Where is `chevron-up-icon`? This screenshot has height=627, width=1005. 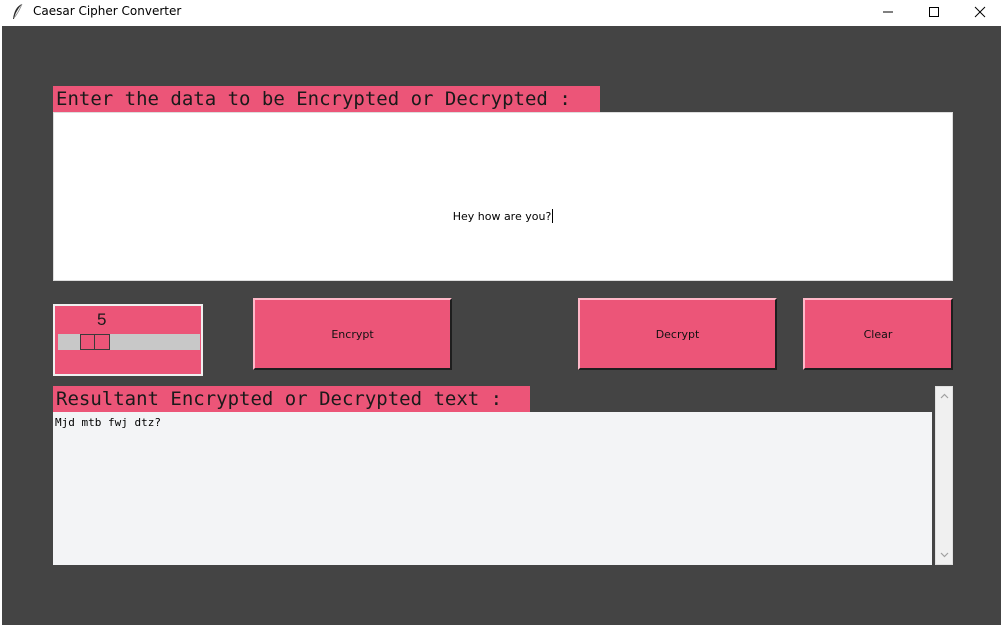
chevron-up-icon is located at coordinates (944, 396).